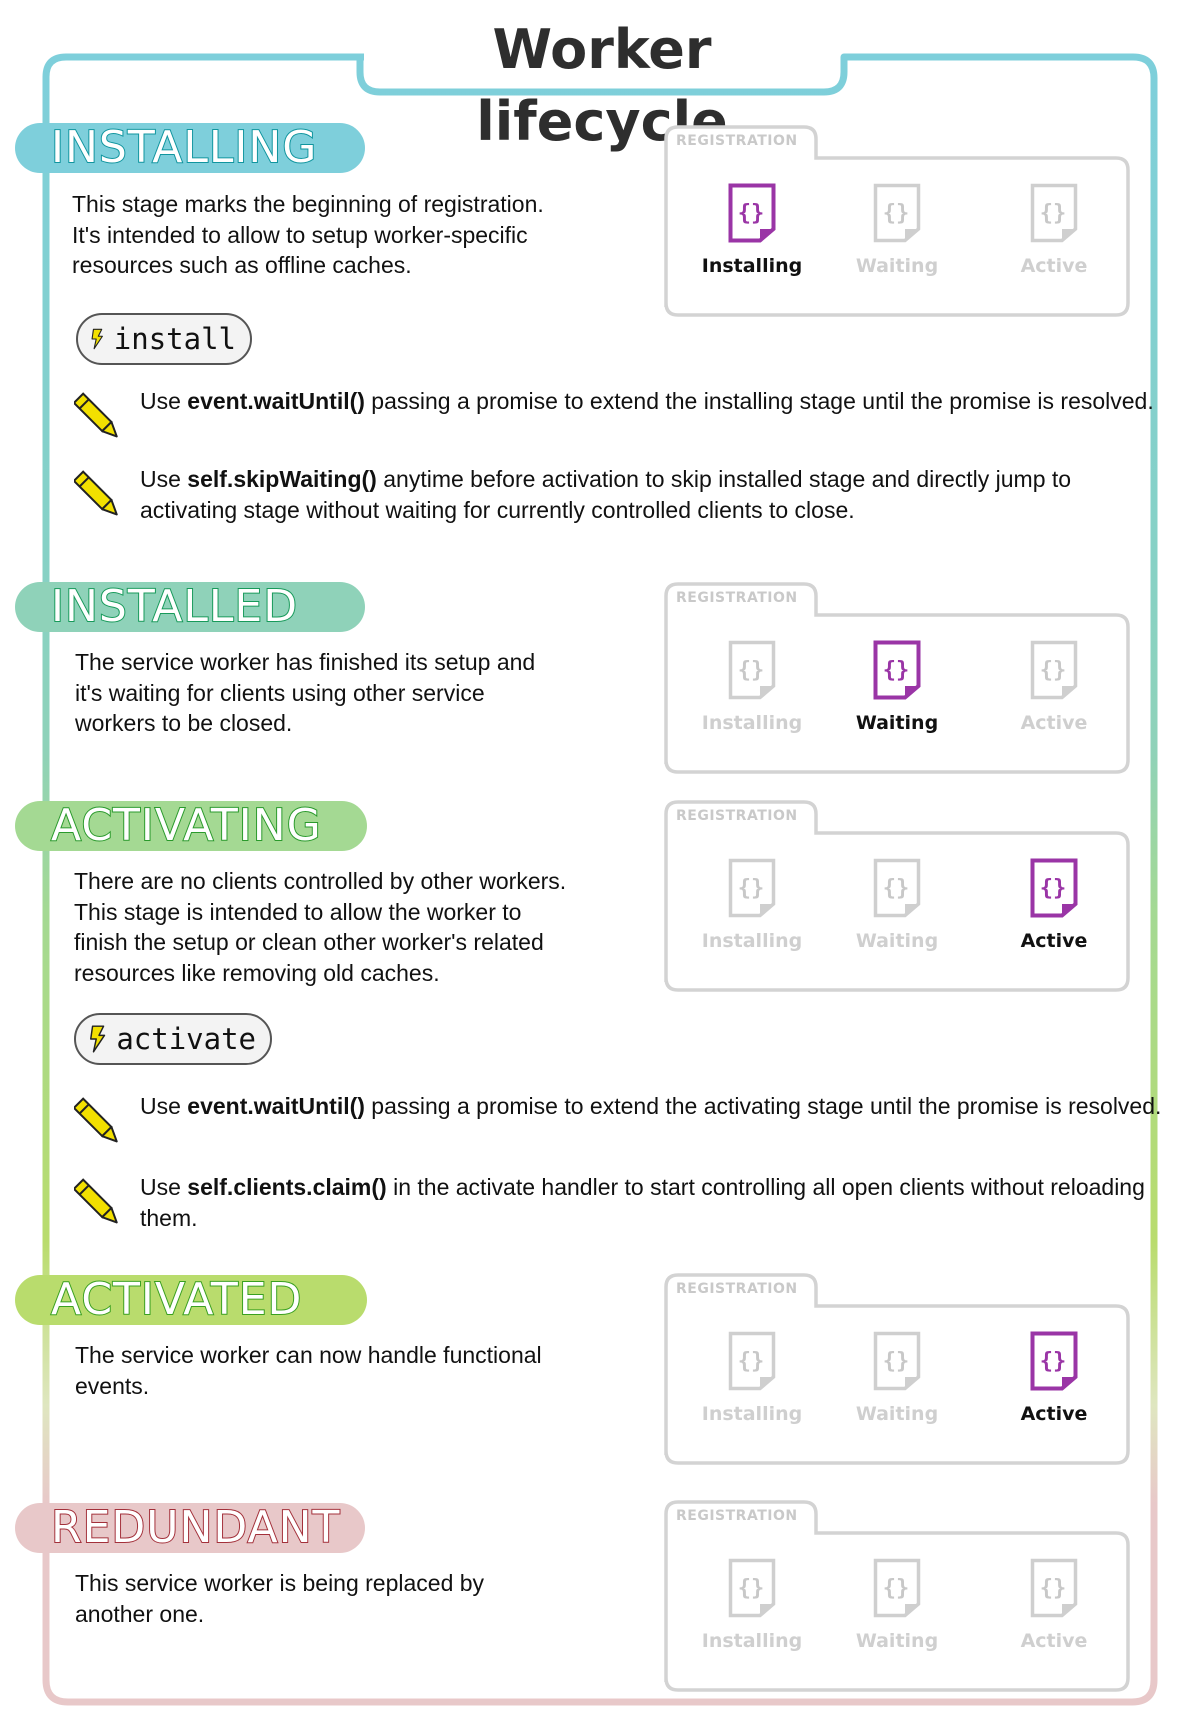  I want to click on stage-heading-activating: ACTIVATING, so click(191, 826).